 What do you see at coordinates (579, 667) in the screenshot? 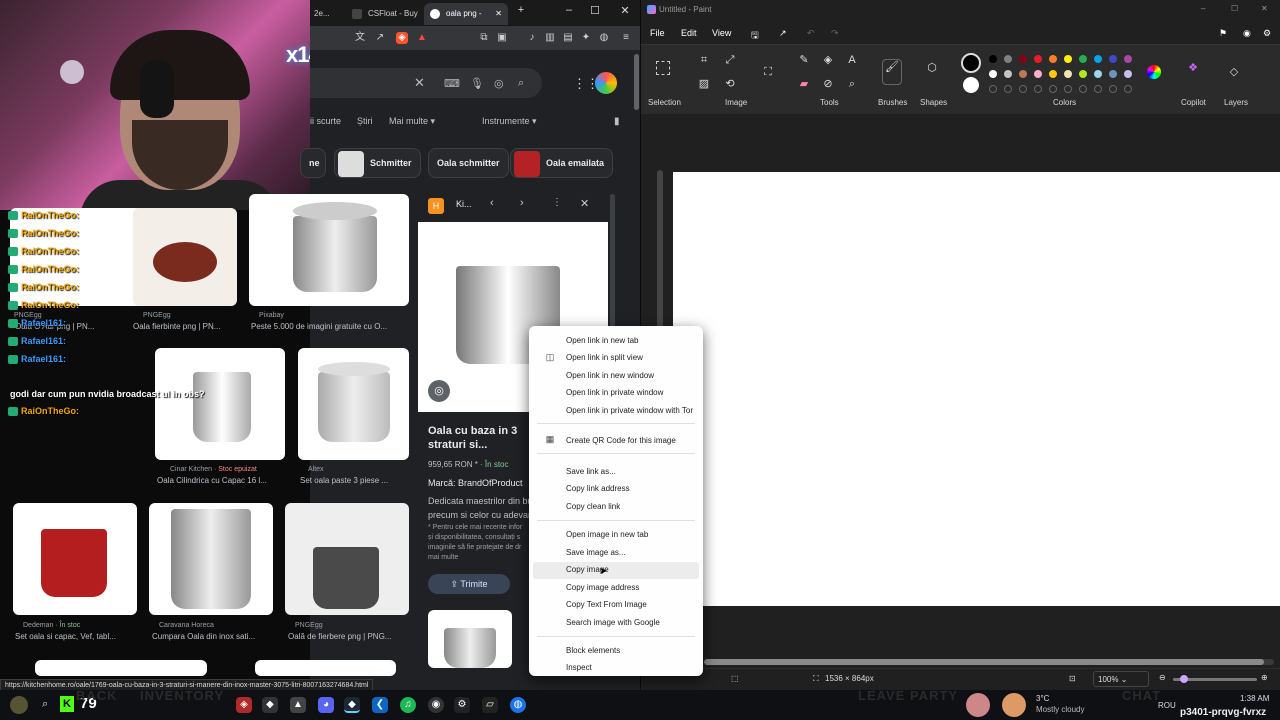
I see `menu-inspect: Inspect` at bounding box center [579, 667].